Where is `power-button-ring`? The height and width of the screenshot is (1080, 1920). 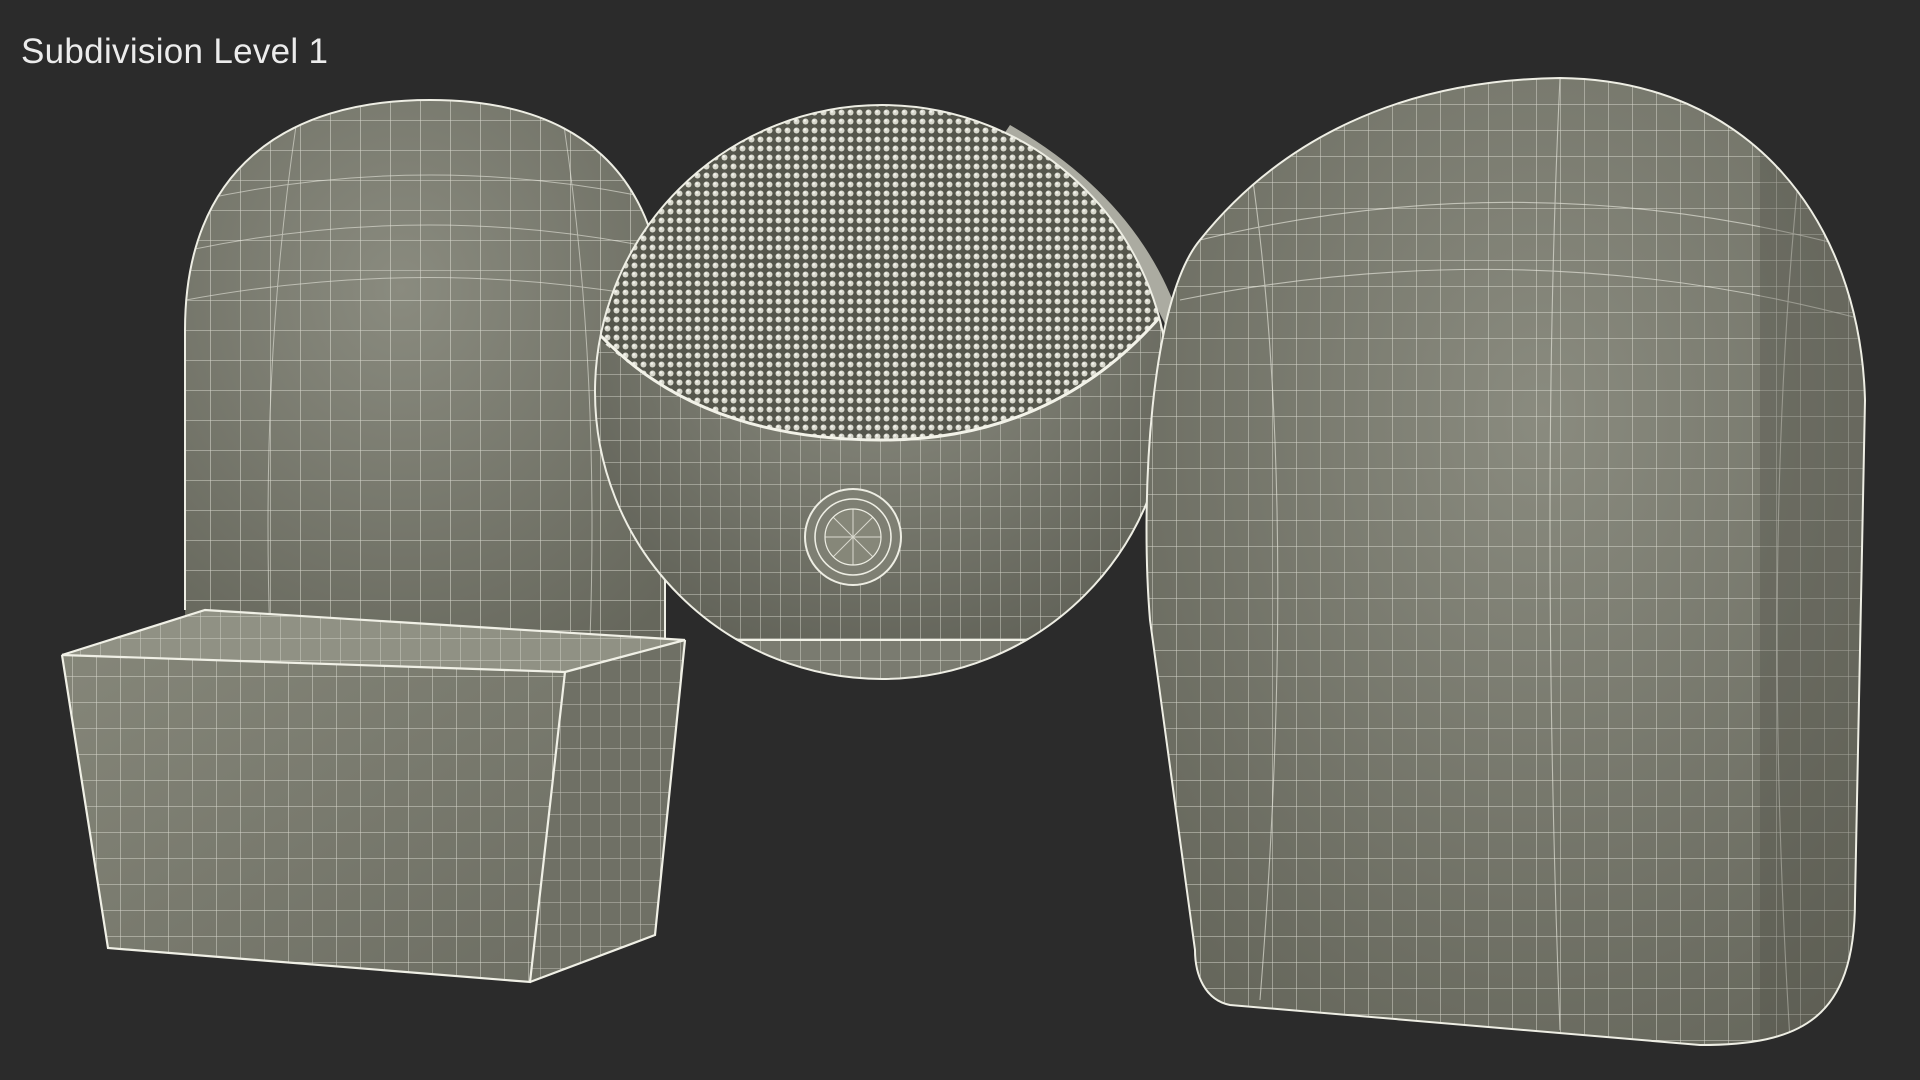
power-button-ring is located at coordinates (853, 537).